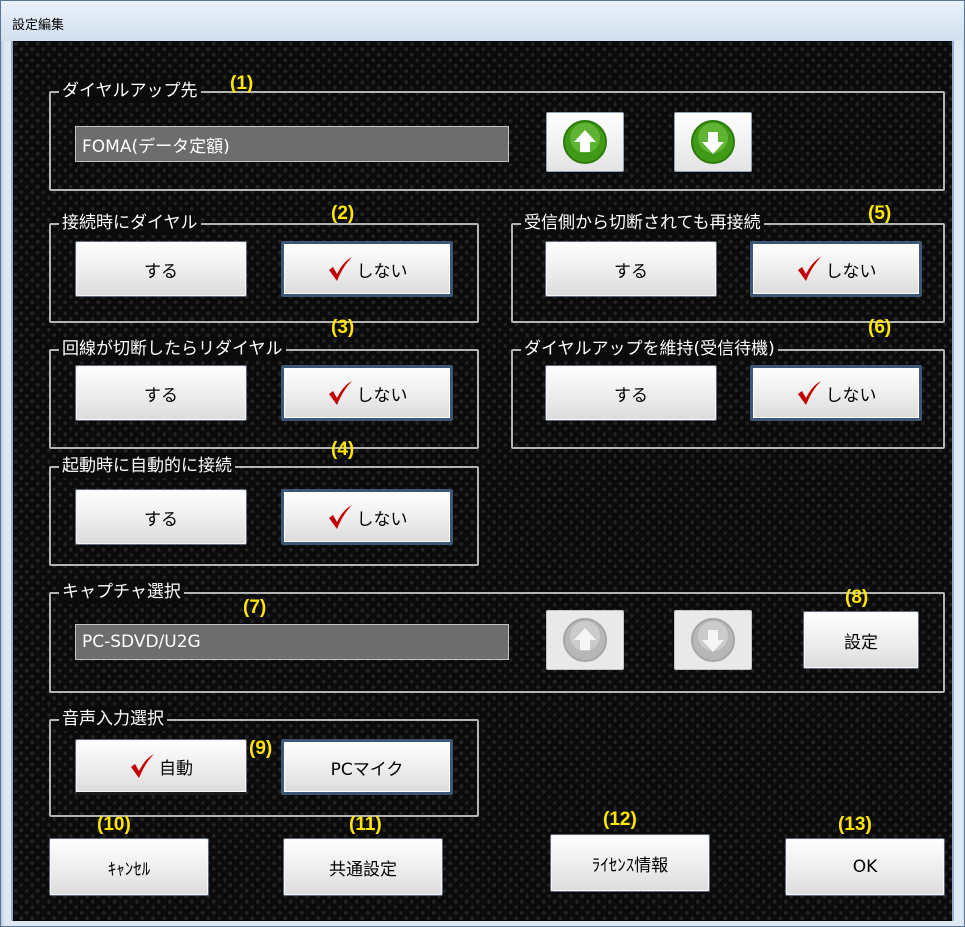 The height and width of the screenshot is (927, 965). Describe the element at coordinates (292, 642) in the screenshot. I see `capture-device-field: PC-SDVD/U2G` at that location.